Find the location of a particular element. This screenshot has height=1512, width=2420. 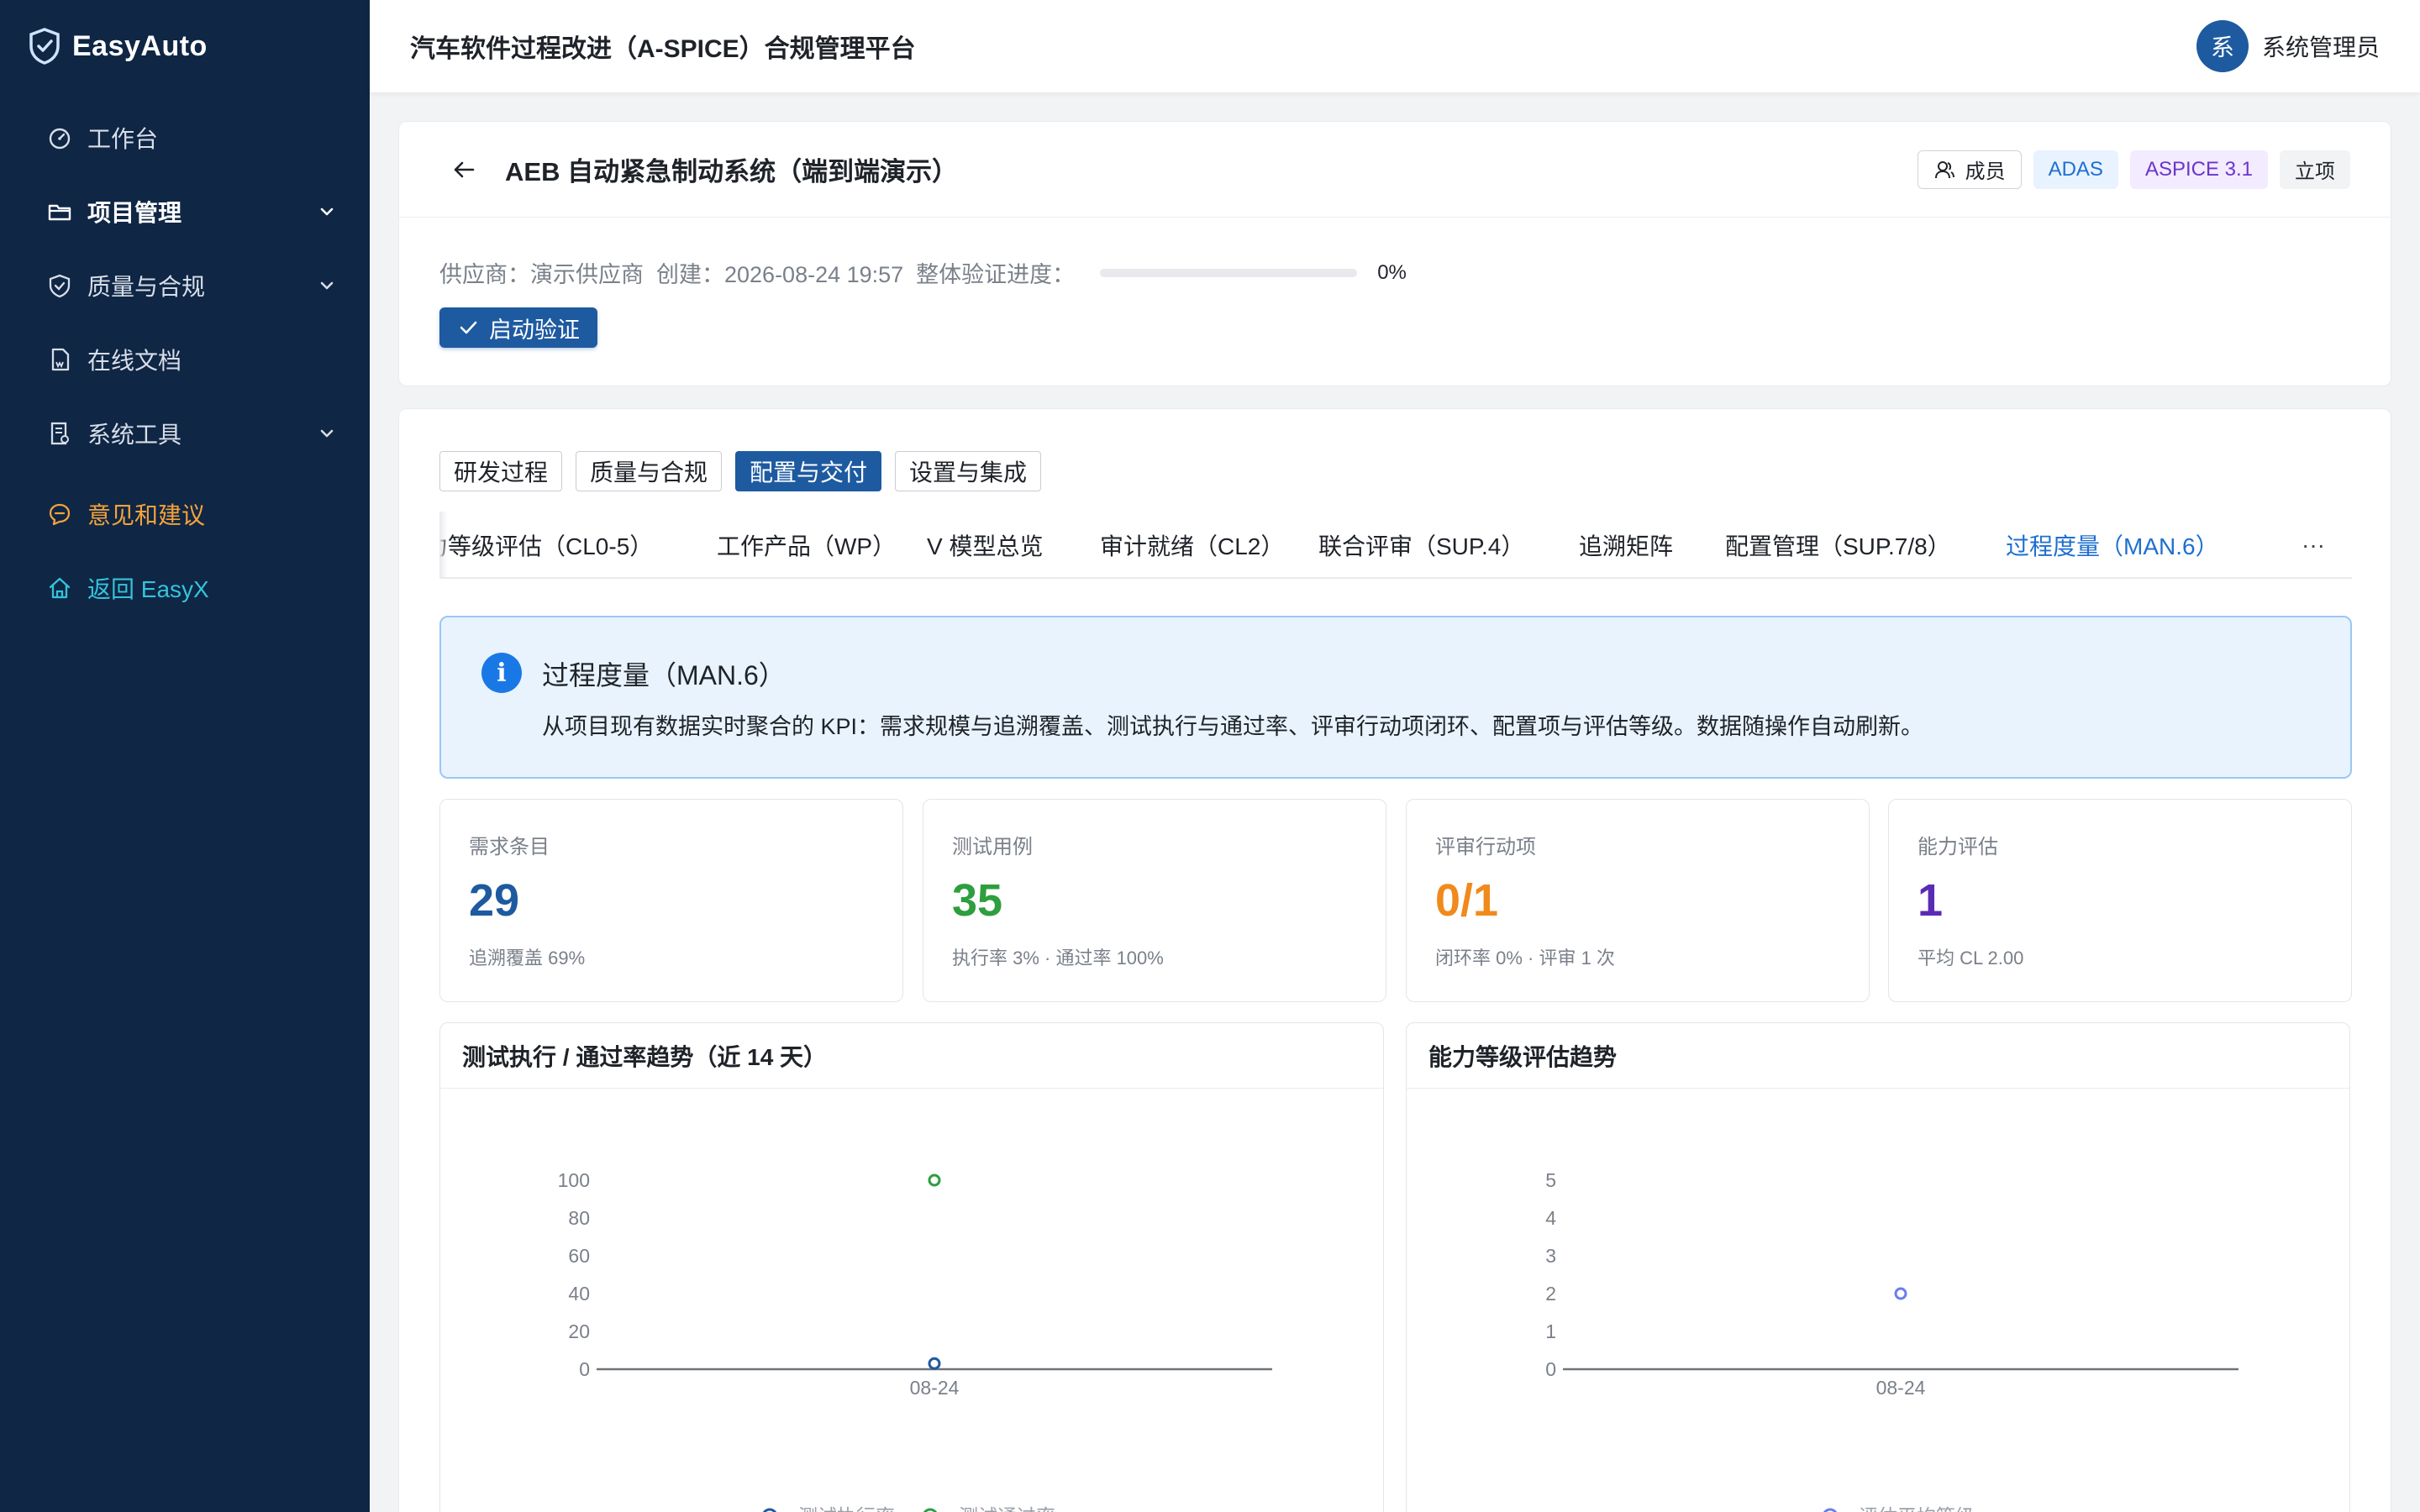

kpi-subtext: 执行率 3% · 通过率 100% is located at coordinates (1058, 958).